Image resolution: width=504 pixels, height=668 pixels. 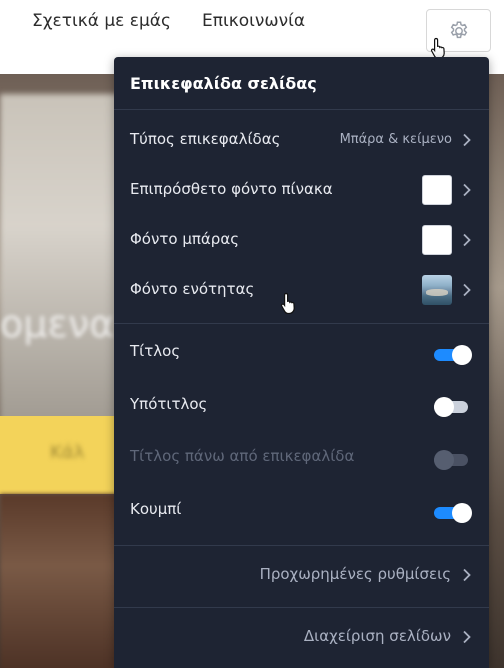 What do you see at coordinates (453, 355) in the screenshot?
I see `title-toggle` at bounding box center [453, 355].